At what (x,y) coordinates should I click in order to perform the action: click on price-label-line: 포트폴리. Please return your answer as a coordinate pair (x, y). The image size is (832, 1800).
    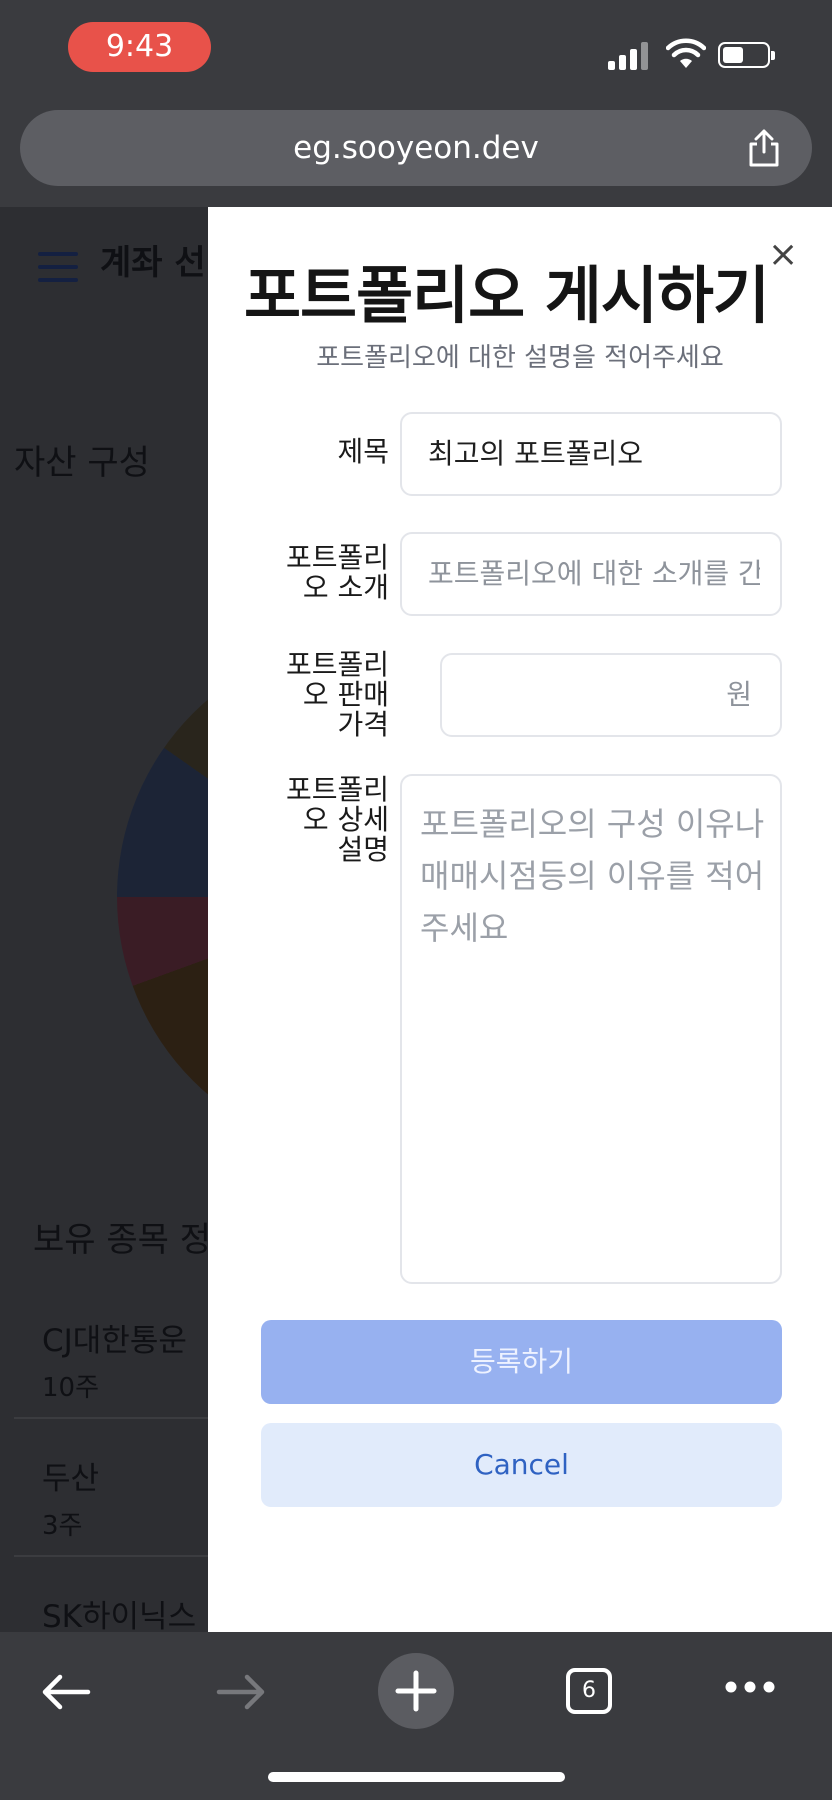
    Looking at the image, I should click on (337, 664).